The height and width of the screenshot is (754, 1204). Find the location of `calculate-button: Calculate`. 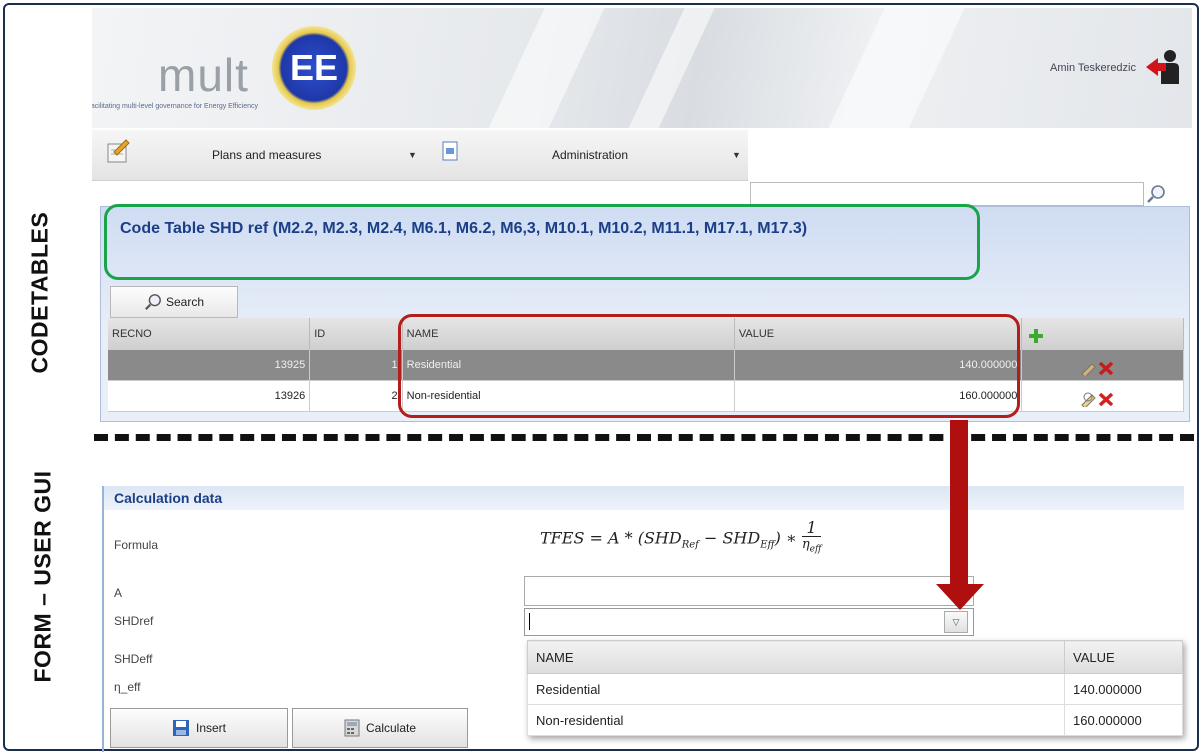

calculate-button: Calculate is located at coordinates (380, 728).